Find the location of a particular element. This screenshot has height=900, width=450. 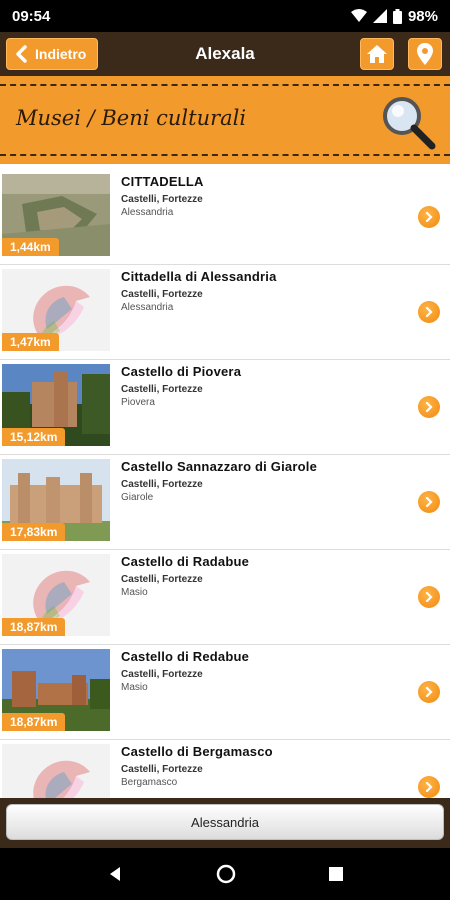

status-icons: 98% is located at coordinates (394, 16).